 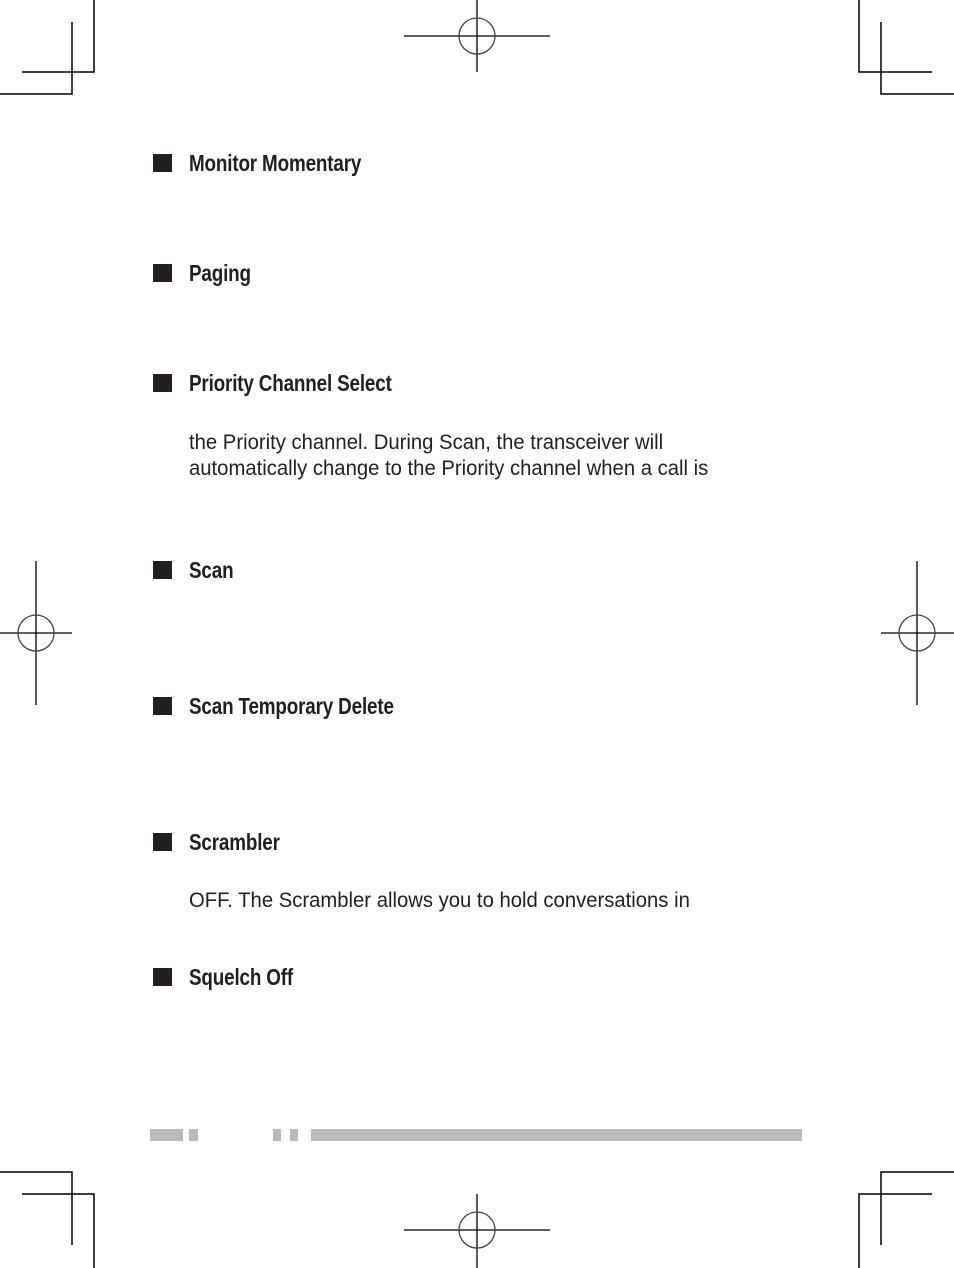 What do you see at coordinates (47, 1219) in the screenshot?
I see `crop-mark-bottom-left` at bounding box center [47, 1219].